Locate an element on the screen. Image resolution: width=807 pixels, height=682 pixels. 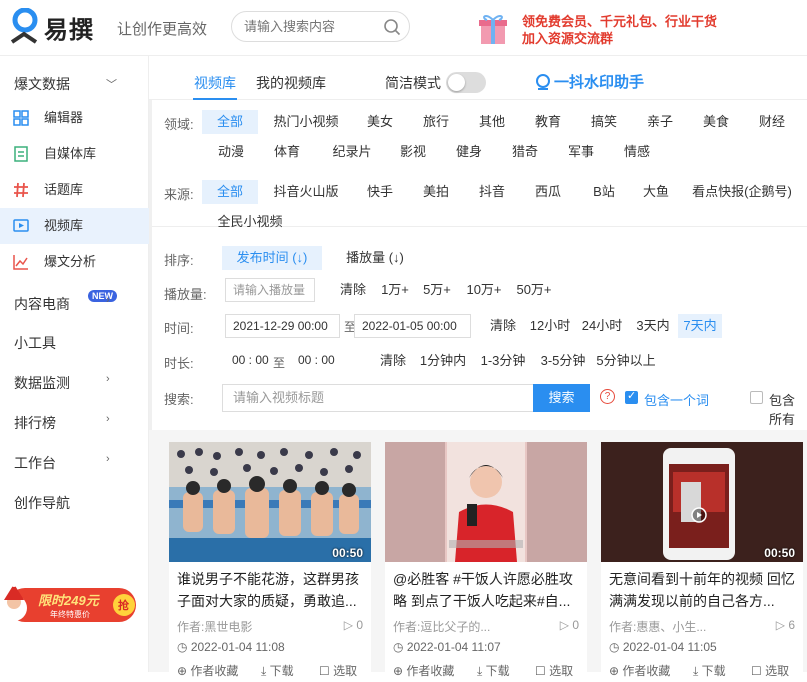
video-author: 作者:黑世电影 is located at coordinates (214, 626).